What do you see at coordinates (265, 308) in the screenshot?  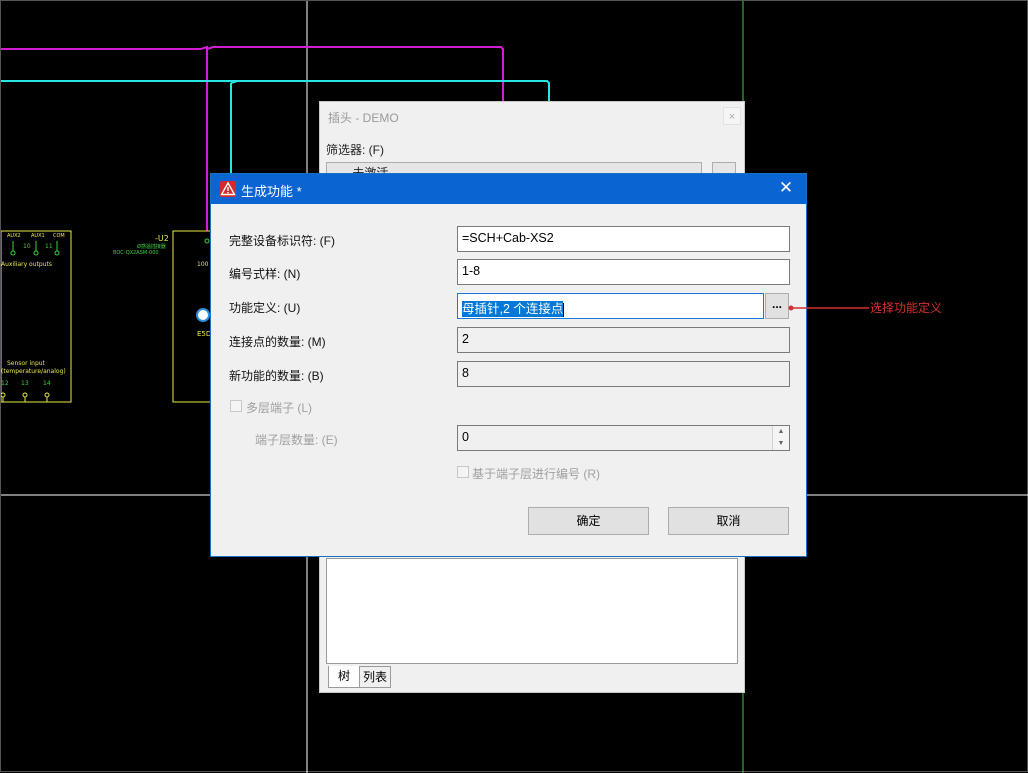 I see `function-definition-label: 功能定义: (U)` at bounding box center [265, 308].